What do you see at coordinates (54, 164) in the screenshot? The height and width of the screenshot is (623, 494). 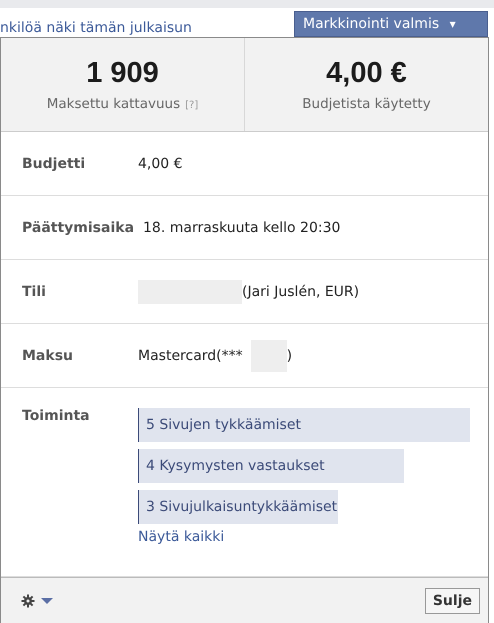 I see `field-label: Budjetti` at bounding box center [54, 164].